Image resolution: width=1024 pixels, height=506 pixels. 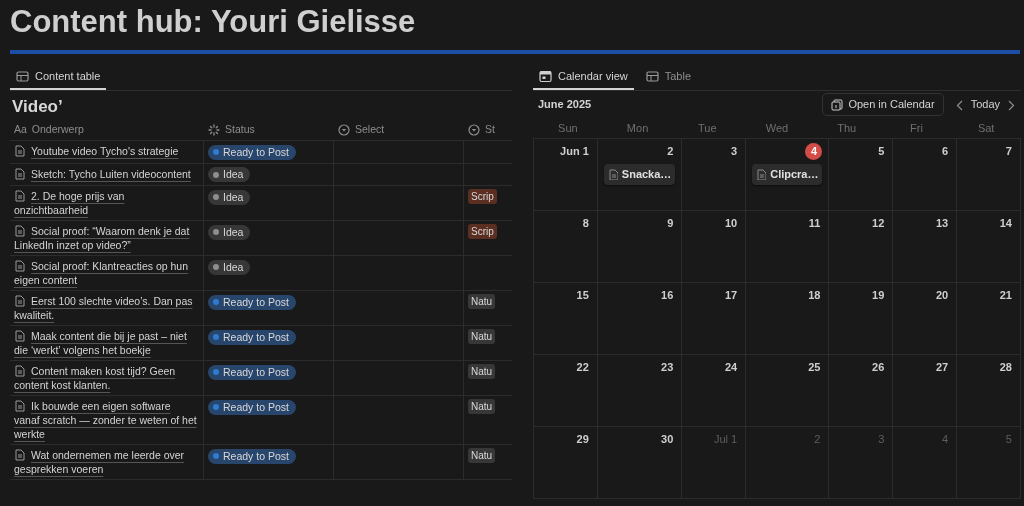 I want to click on day-number: 26, so click(x=878, y=367).